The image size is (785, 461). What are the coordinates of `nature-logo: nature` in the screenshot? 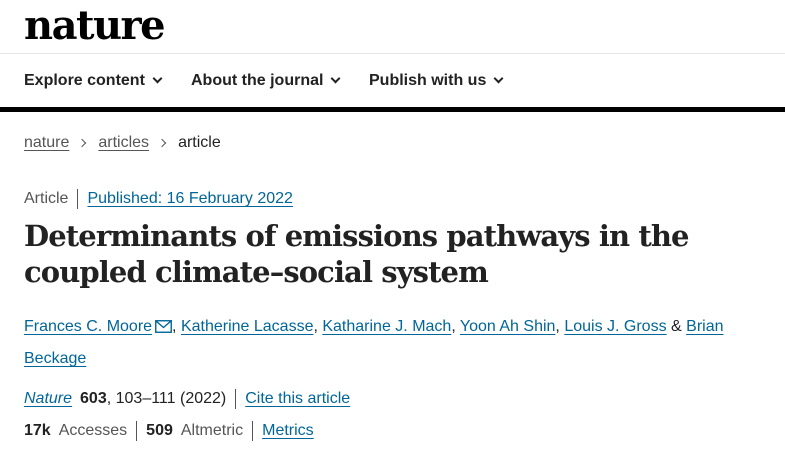 It's located at (95, 26).